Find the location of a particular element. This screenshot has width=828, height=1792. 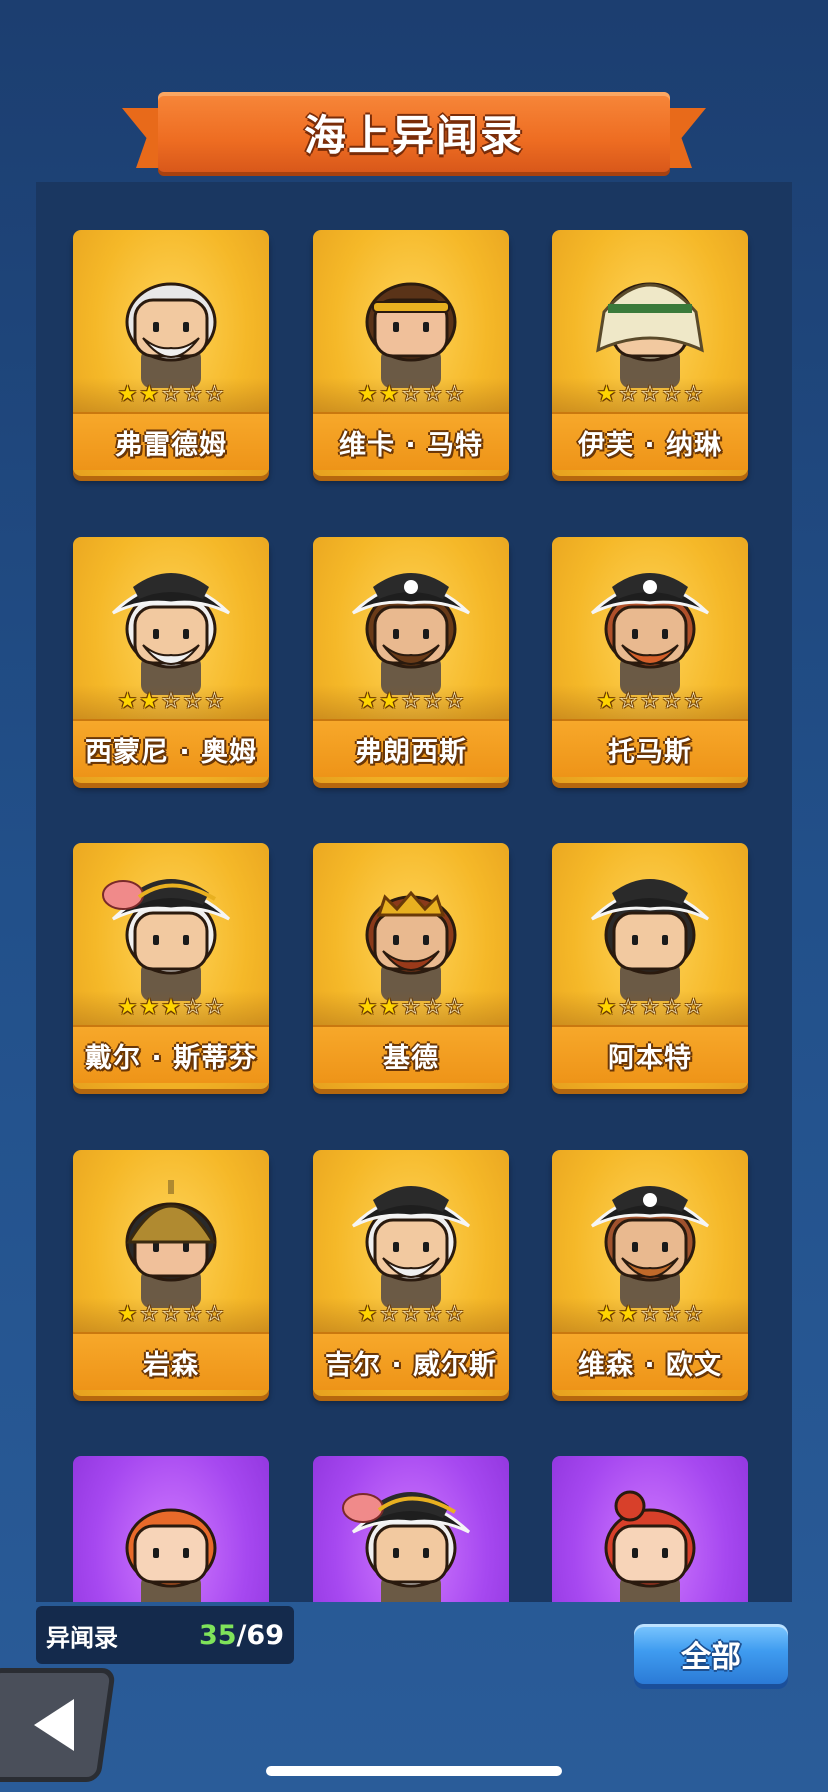

character-card: ★ ☆ ☆ ☆ ☆ 伊芙 · 纳琳 is located at coordinates (650, 353).